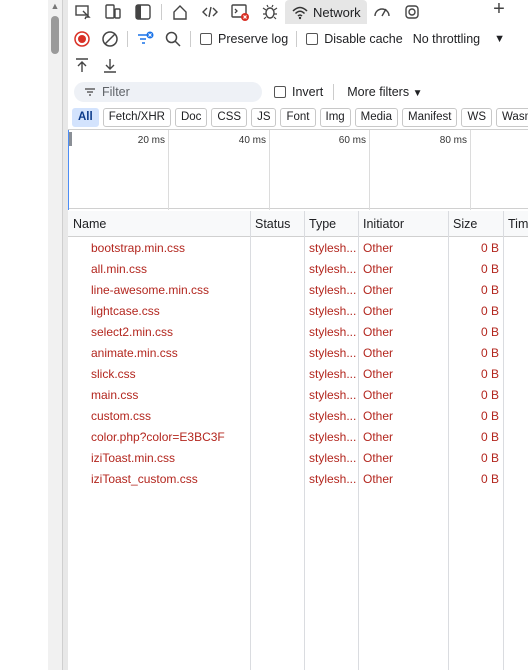 The width and height of the screenshot is (528, 670). I want to click on throttling-select: No throttling, so click(446, 39).